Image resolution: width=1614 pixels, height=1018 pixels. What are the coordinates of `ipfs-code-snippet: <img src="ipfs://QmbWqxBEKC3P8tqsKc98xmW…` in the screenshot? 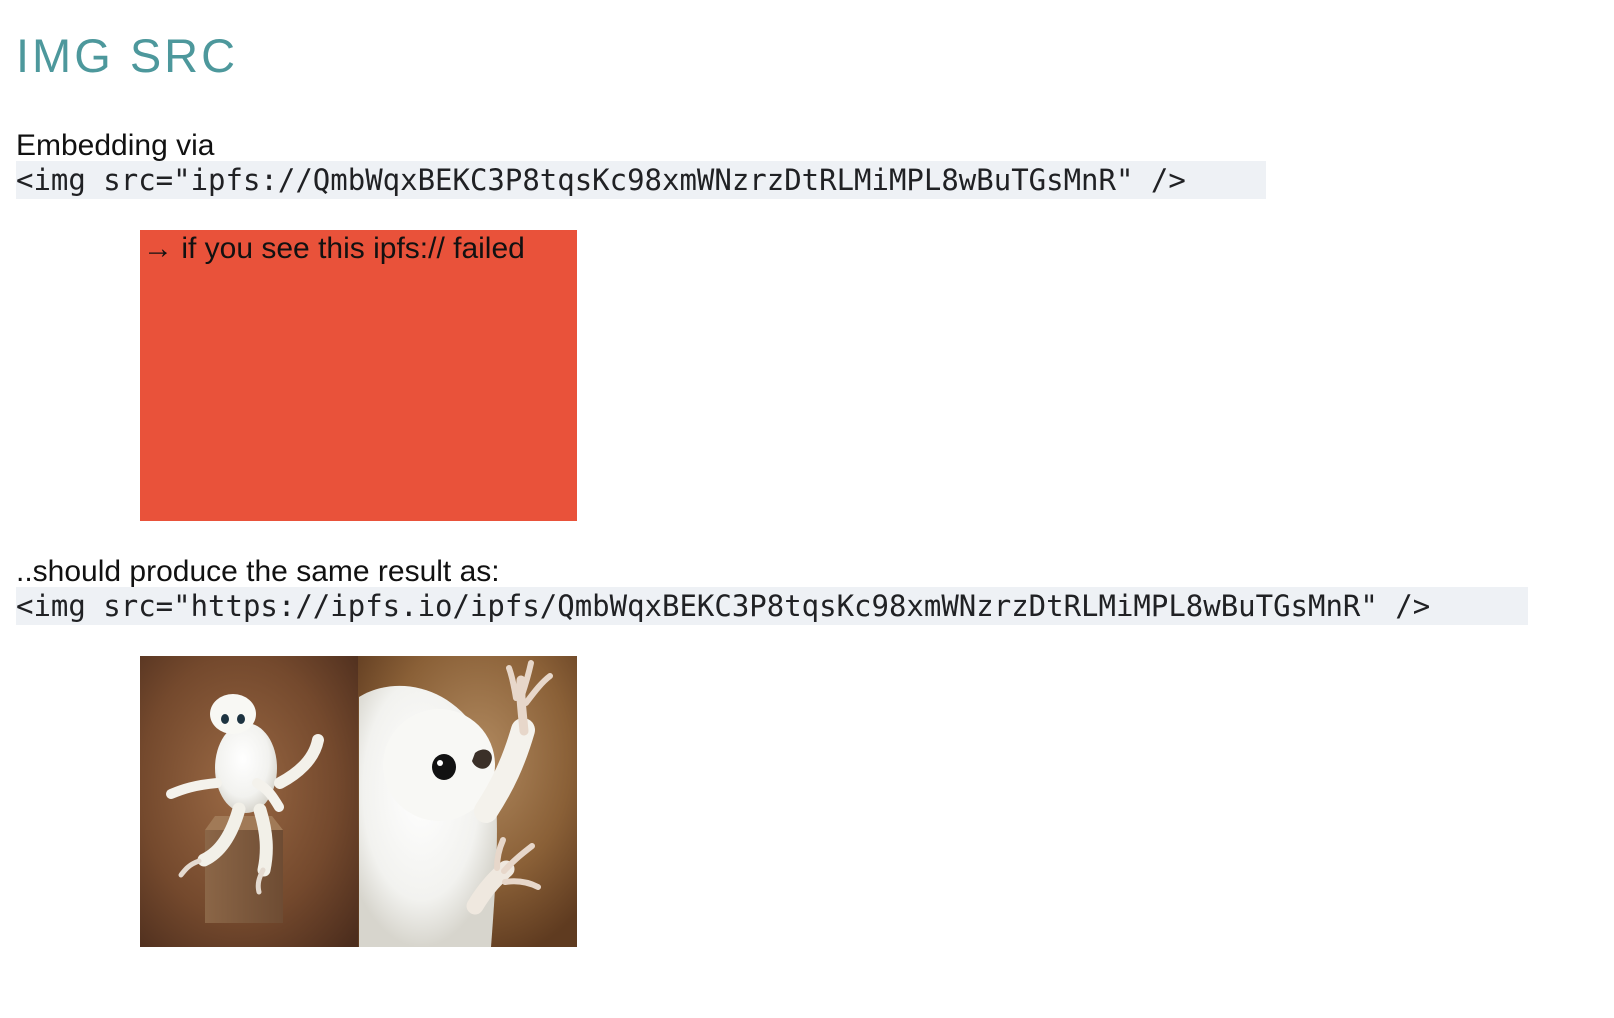 It's located at (641, 180).